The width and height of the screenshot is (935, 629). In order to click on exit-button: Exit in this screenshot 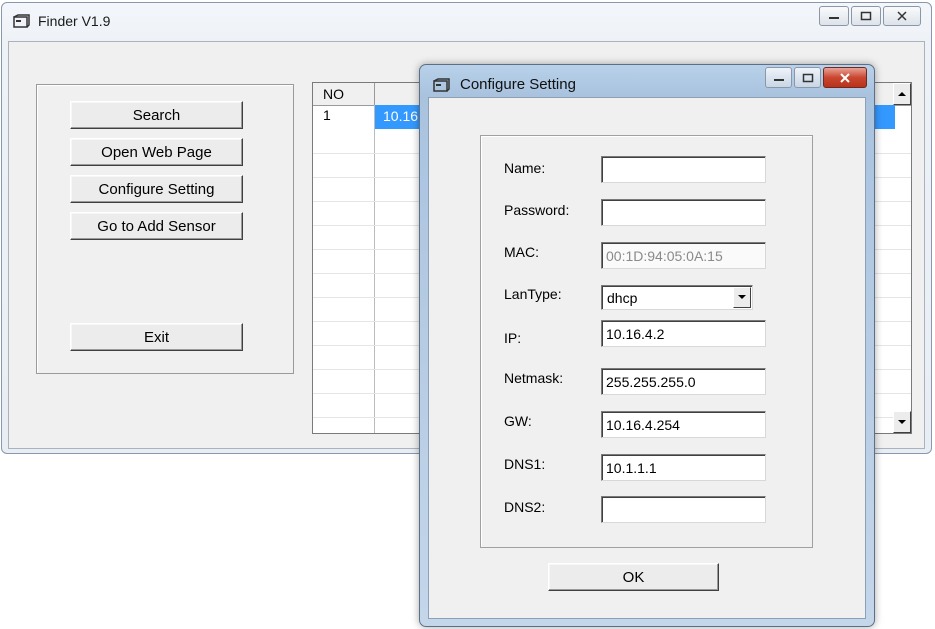, I will do `click(156, 337)`.